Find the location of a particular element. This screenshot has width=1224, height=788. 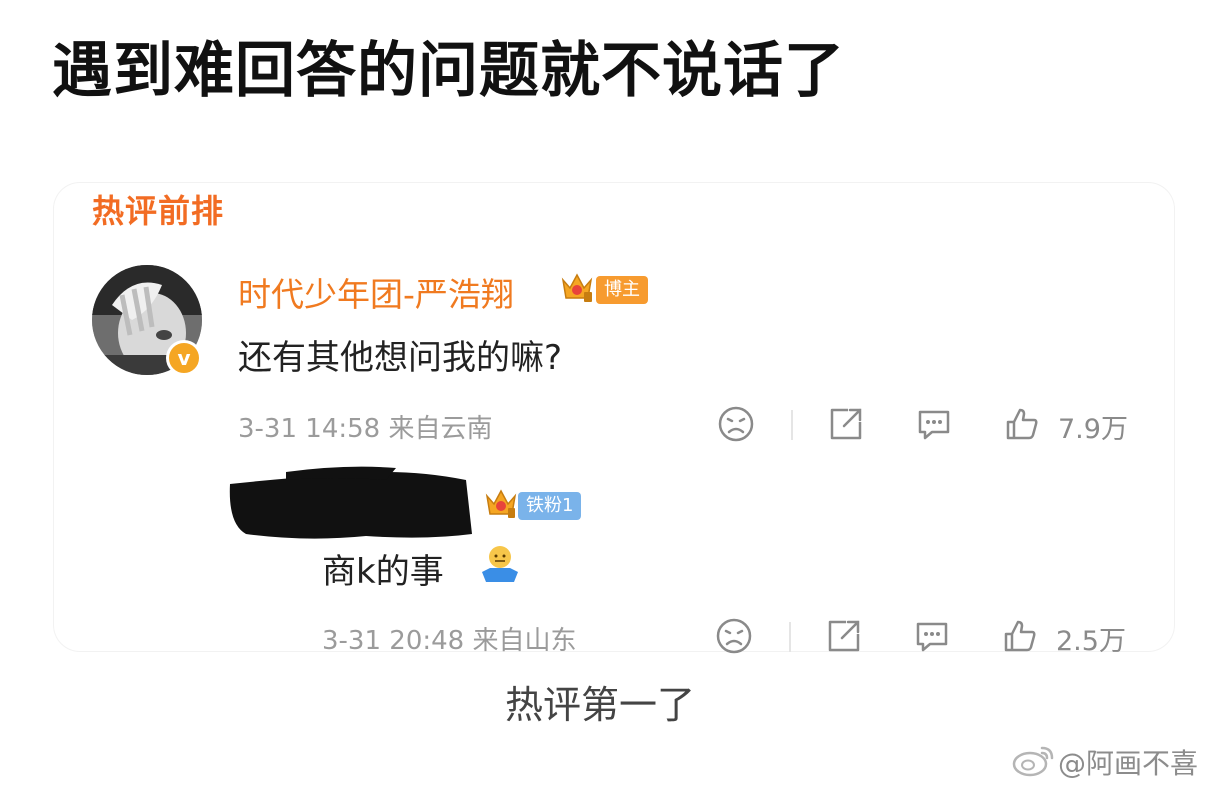

like-count: 2.5万 is located at coordinates (1091, 641).